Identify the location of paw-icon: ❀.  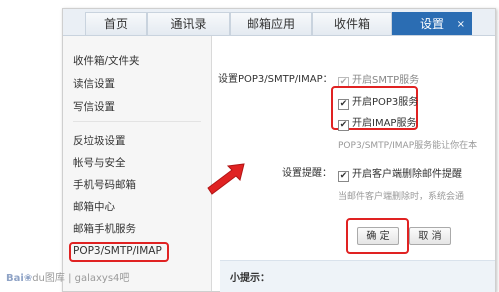
(28, 278).